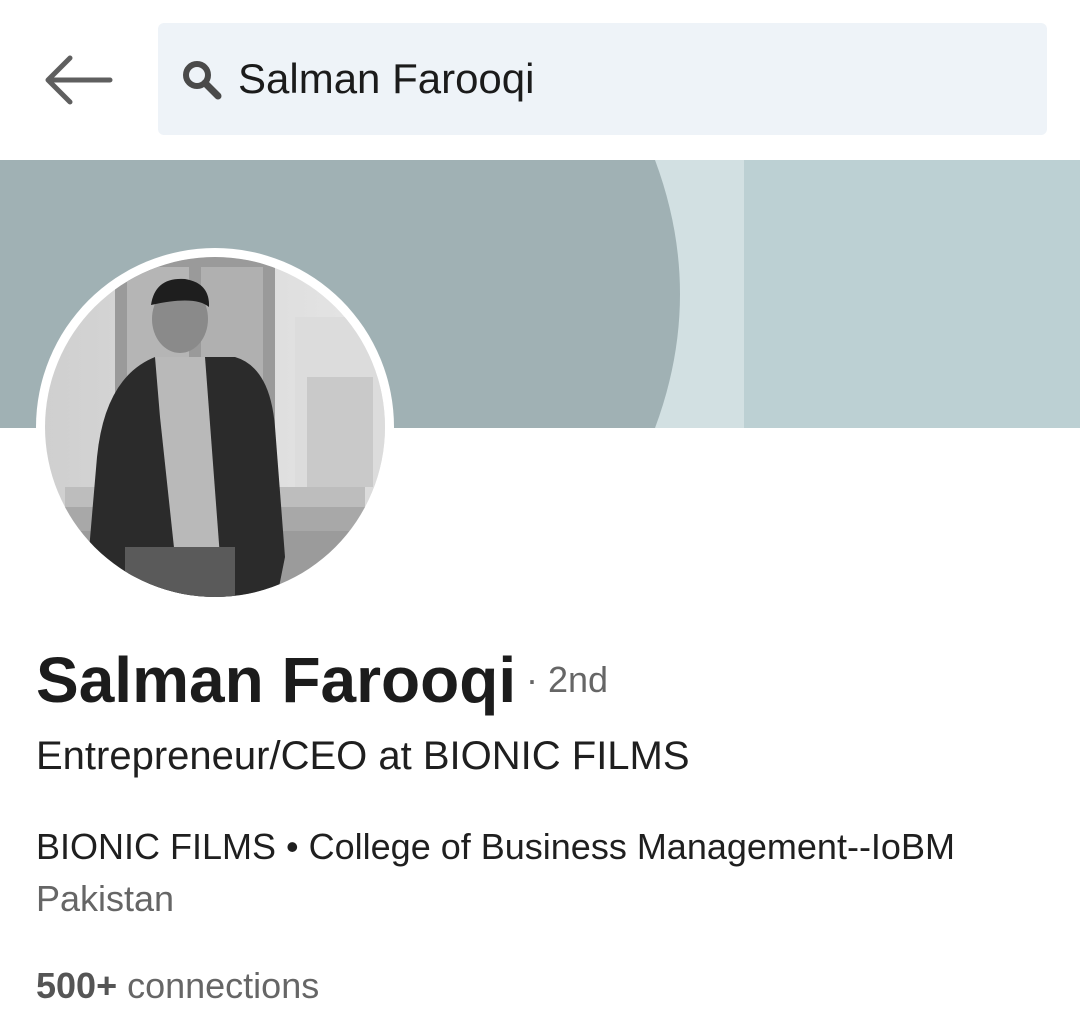 Image resolution: width=1080 pixels, height=1019 pixels. I want to click on profile-photo, so click(215, 427).